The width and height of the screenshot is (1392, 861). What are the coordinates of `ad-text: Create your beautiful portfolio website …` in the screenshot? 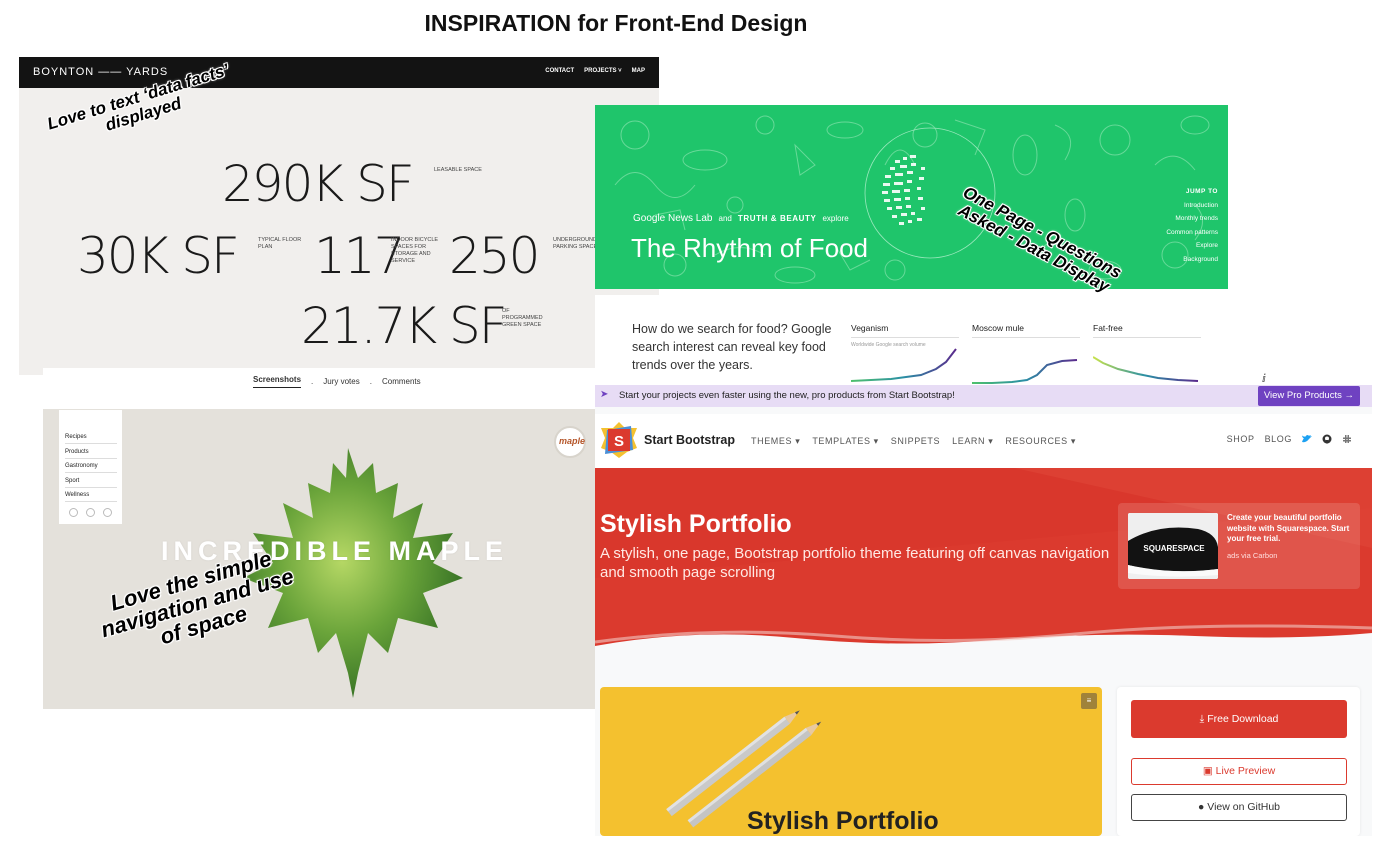 It's located at (1291, 529).